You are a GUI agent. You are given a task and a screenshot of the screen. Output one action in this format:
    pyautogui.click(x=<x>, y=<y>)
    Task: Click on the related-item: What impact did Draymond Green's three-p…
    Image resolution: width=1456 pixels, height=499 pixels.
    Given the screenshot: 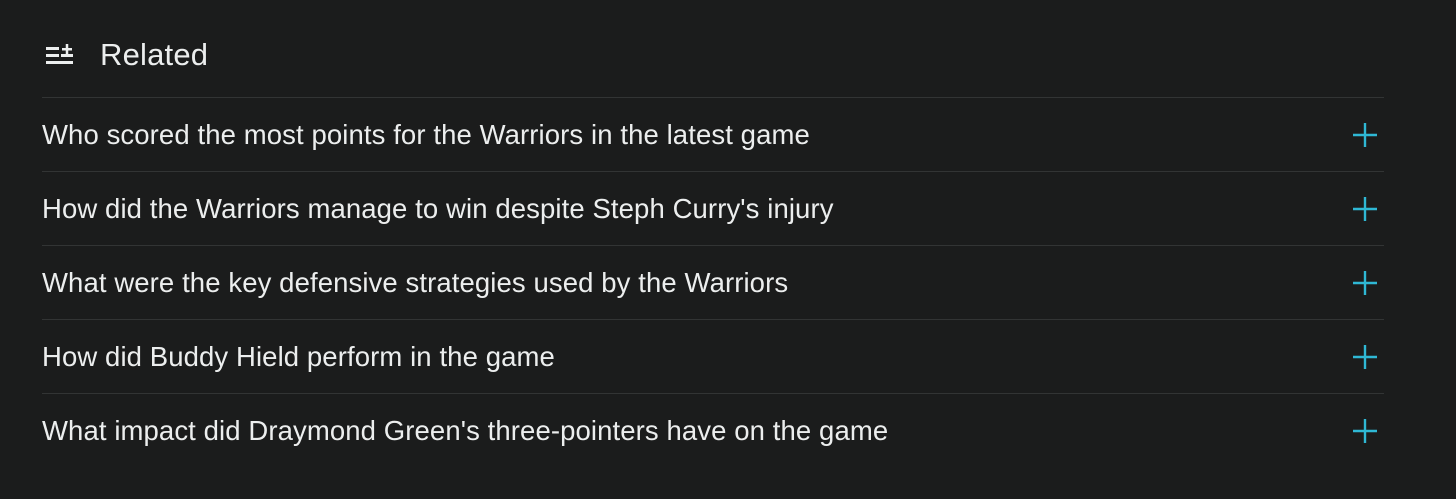 What is the action you would take?
    pyautogui.click(x=713, y=430)
    